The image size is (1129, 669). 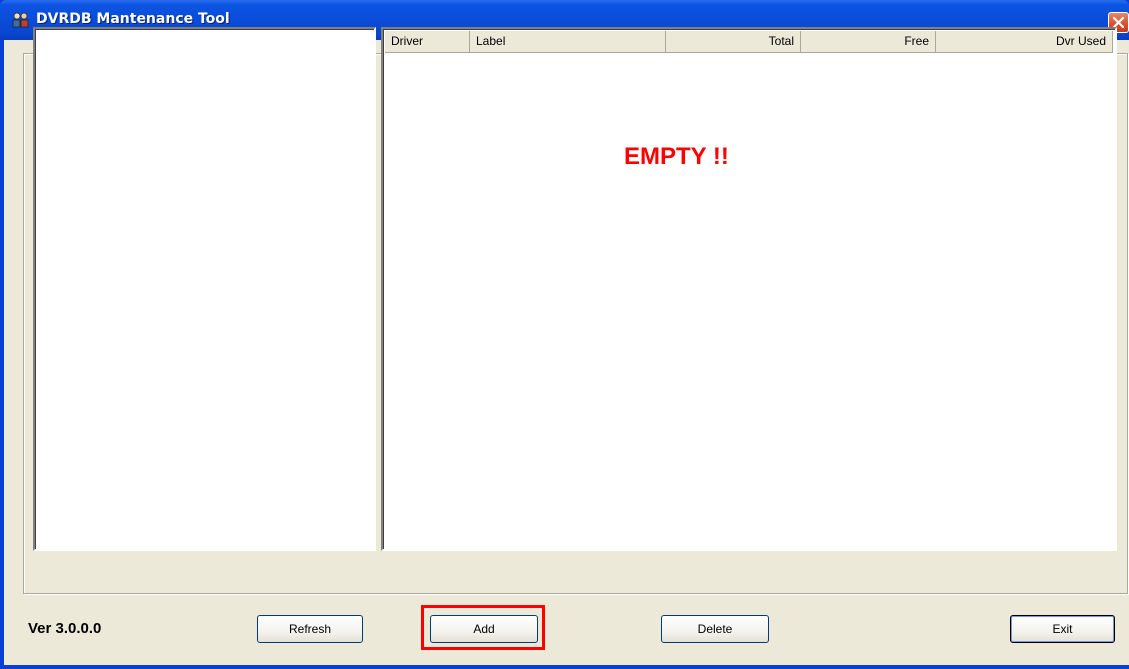 I want to click on window-title: DVRDB Mantenance Tool, so click(x=133, y=19).